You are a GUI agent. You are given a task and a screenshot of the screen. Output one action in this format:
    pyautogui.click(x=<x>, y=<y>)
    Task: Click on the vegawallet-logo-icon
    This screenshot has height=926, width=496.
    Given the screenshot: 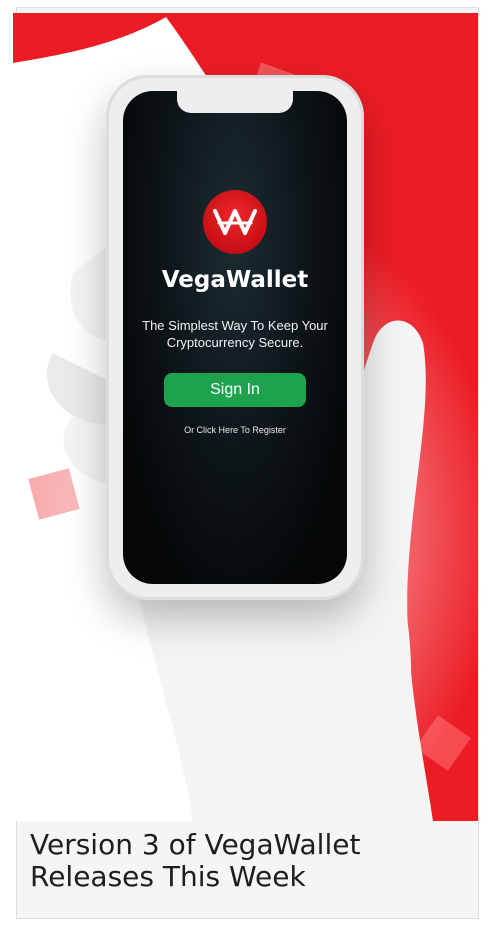 What is the action you would take?
    pyautogui.click(x=235, y=222)
    